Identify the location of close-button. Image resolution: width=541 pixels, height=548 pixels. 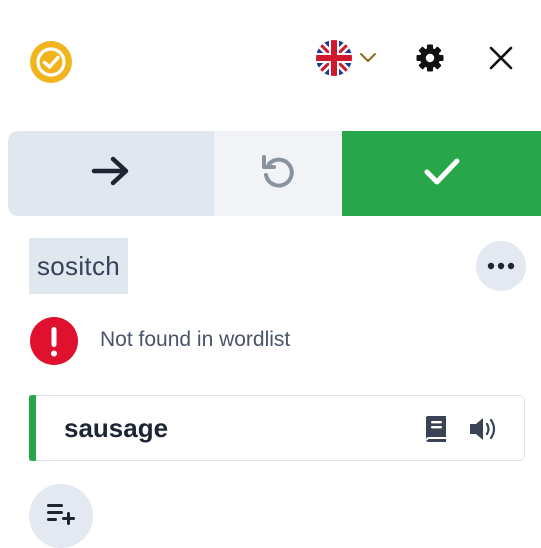
(501, 60).